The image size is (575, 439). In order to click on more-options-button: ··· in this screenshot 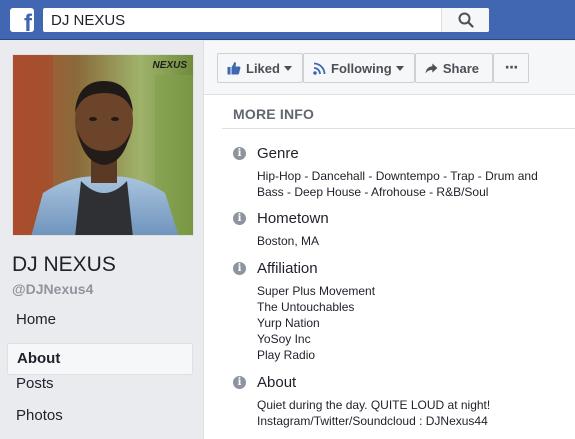, I will do `click(511, 68)`.